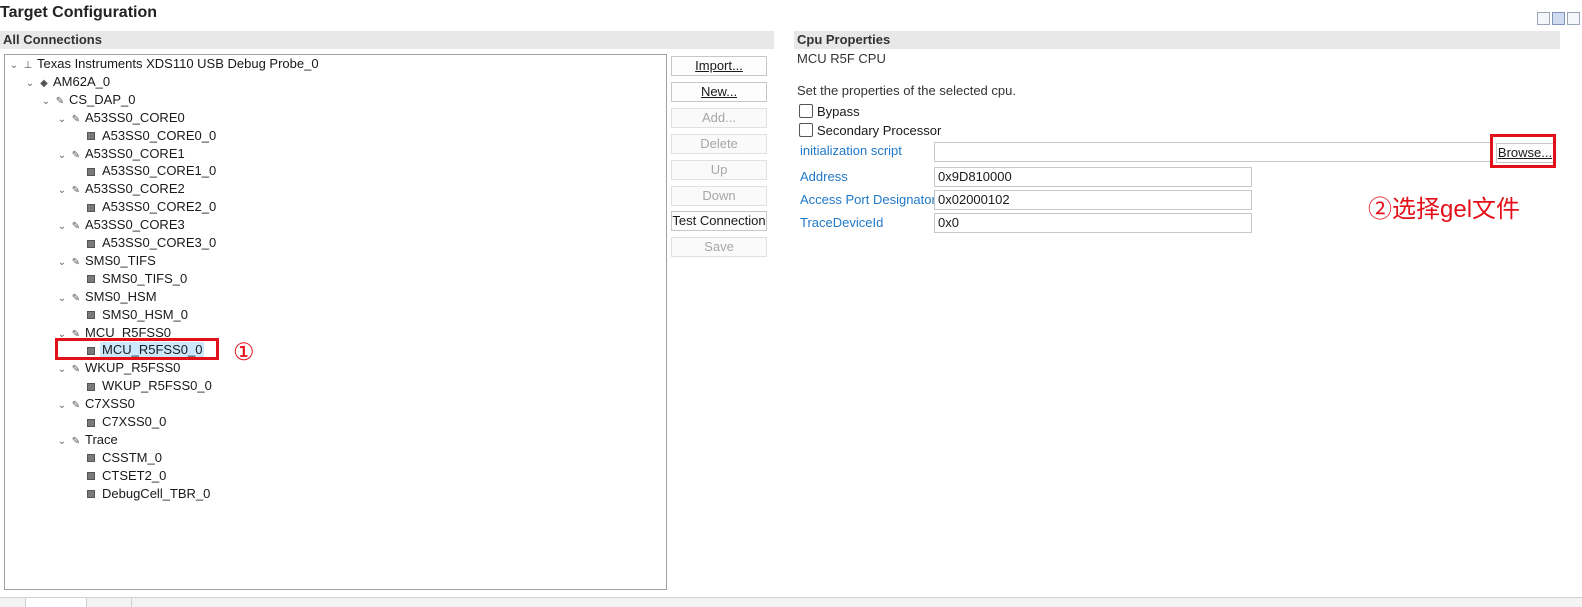 The height and width of the screenshot is (607, 1582). What do you see at coordinates (1523, 151) in the screenshot?
I see `browse-highlight` at bounding box center [1523, 151].